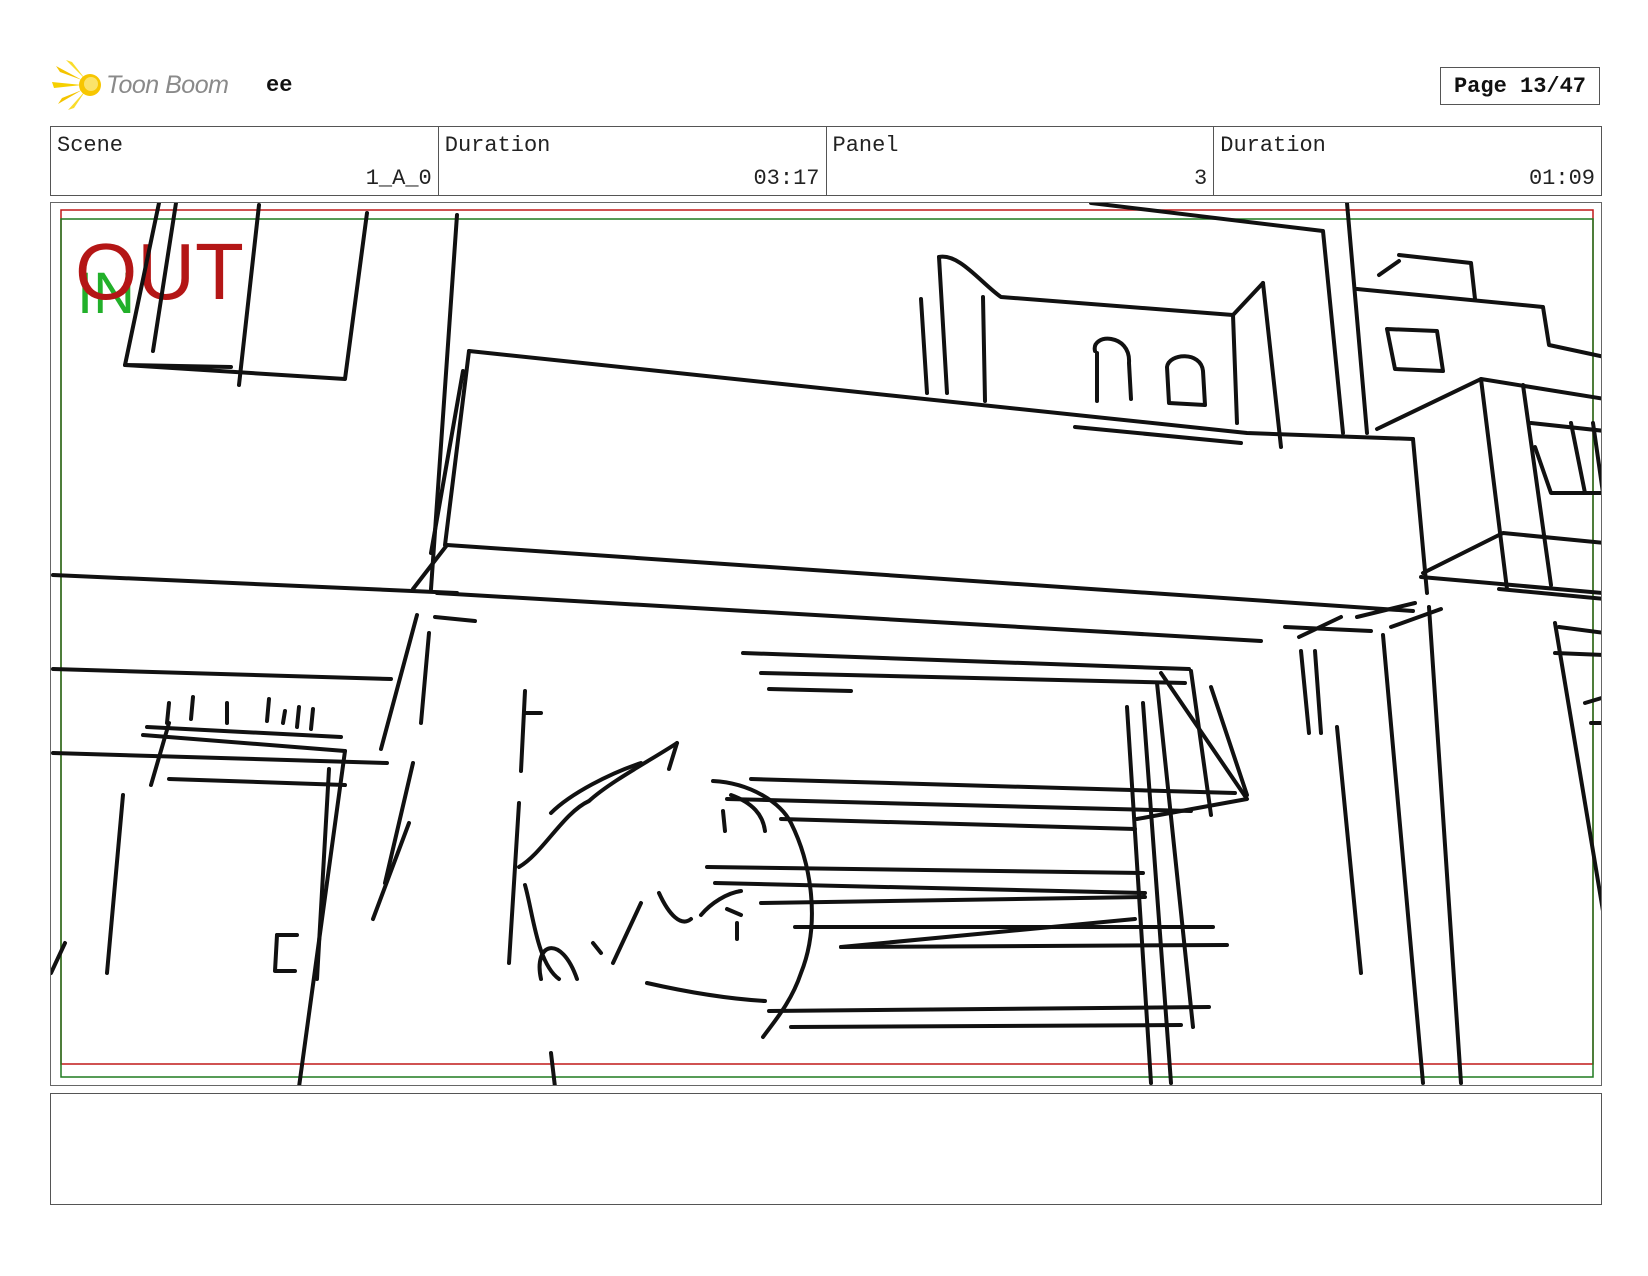 The width and height of the screenshot is (1648, 1276). Describe the element at coordinates (865, 145) in the screenshot. I see `panel-label: Panel` at that location.